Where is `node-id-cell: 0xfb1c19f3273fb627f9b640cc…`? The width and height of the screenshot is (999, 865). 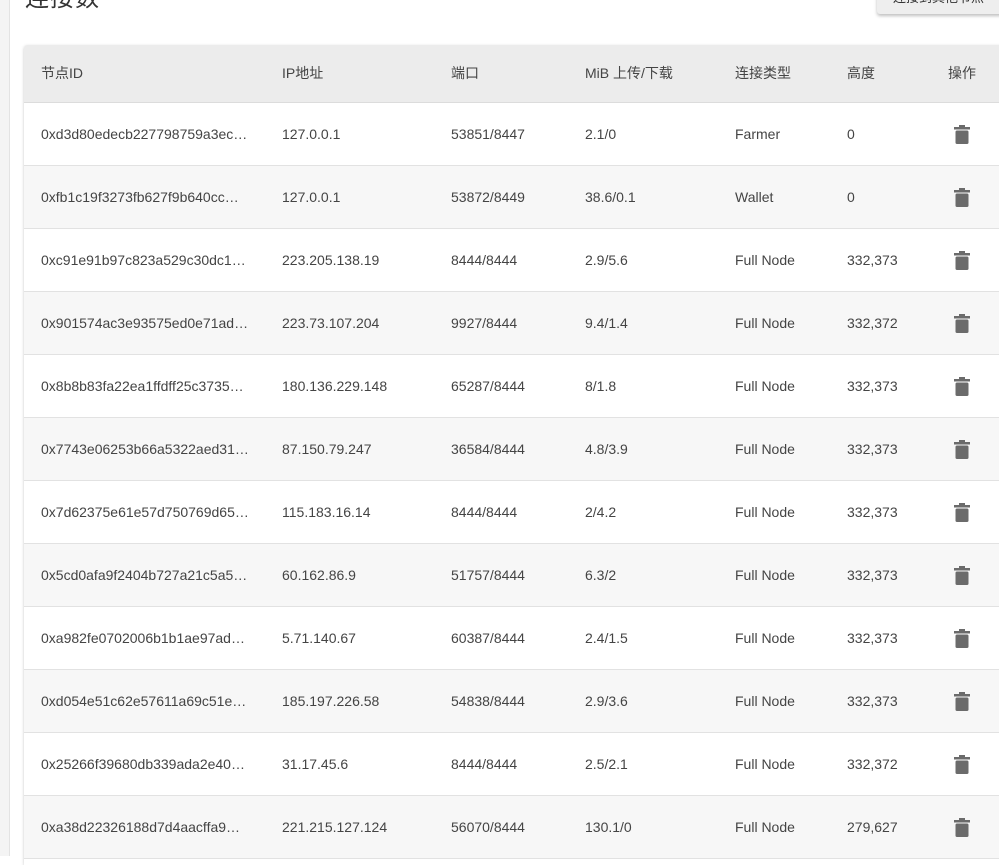
node-id-cell: 0xfb1c19f3273fb627f9b640cc… is located at coordinates (140, 197).